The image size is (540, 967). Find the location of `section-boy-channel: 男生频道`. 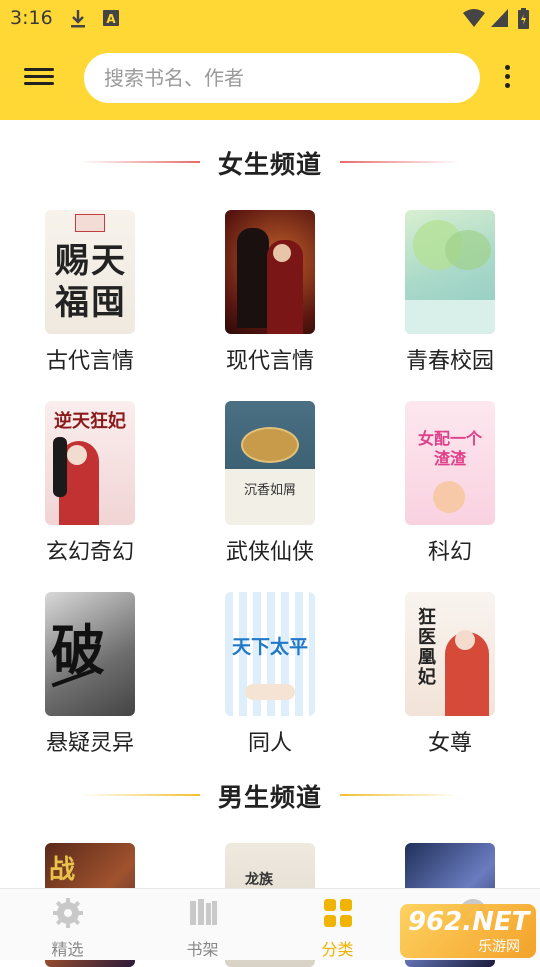

section-boy-channel: 男生频道 is located at coordinates (270, 794).